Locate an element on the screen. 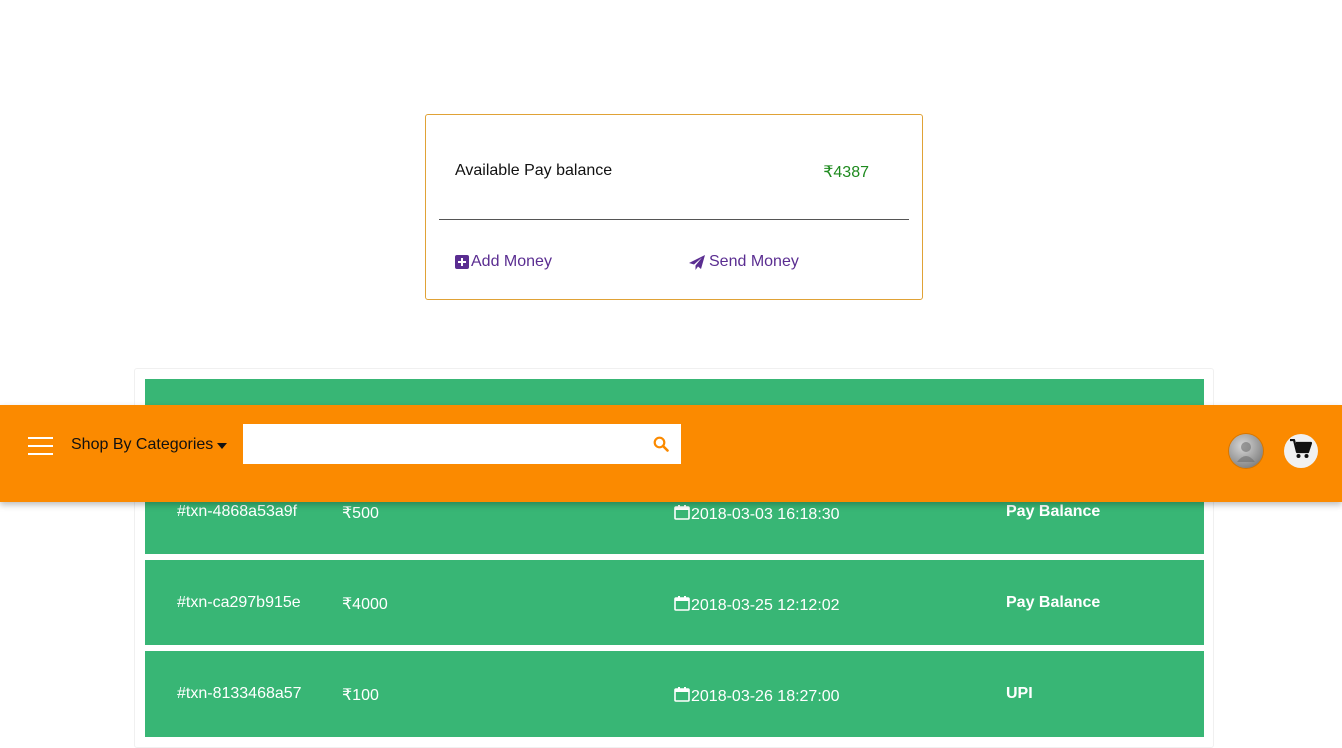 The width and height of the screenshot is (1342, 748). search-box is located at coordinates (462, 444).